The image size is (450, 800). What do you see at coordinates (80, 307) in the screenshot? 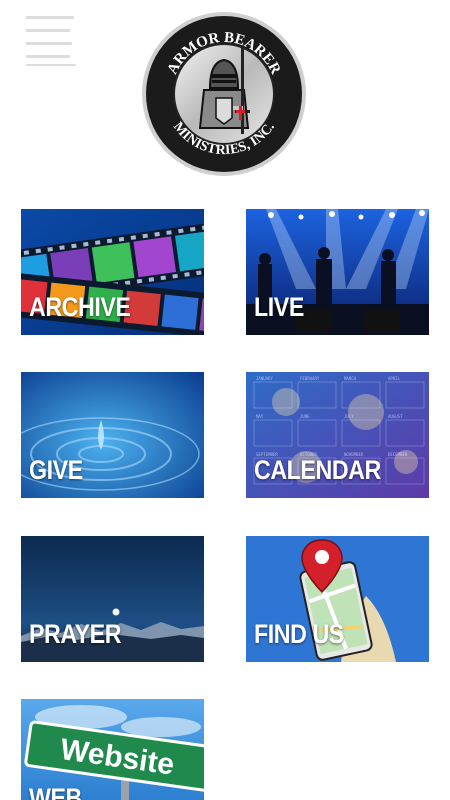
I see `tile-label: ARCHIVE` at bounding box center [80, 307].